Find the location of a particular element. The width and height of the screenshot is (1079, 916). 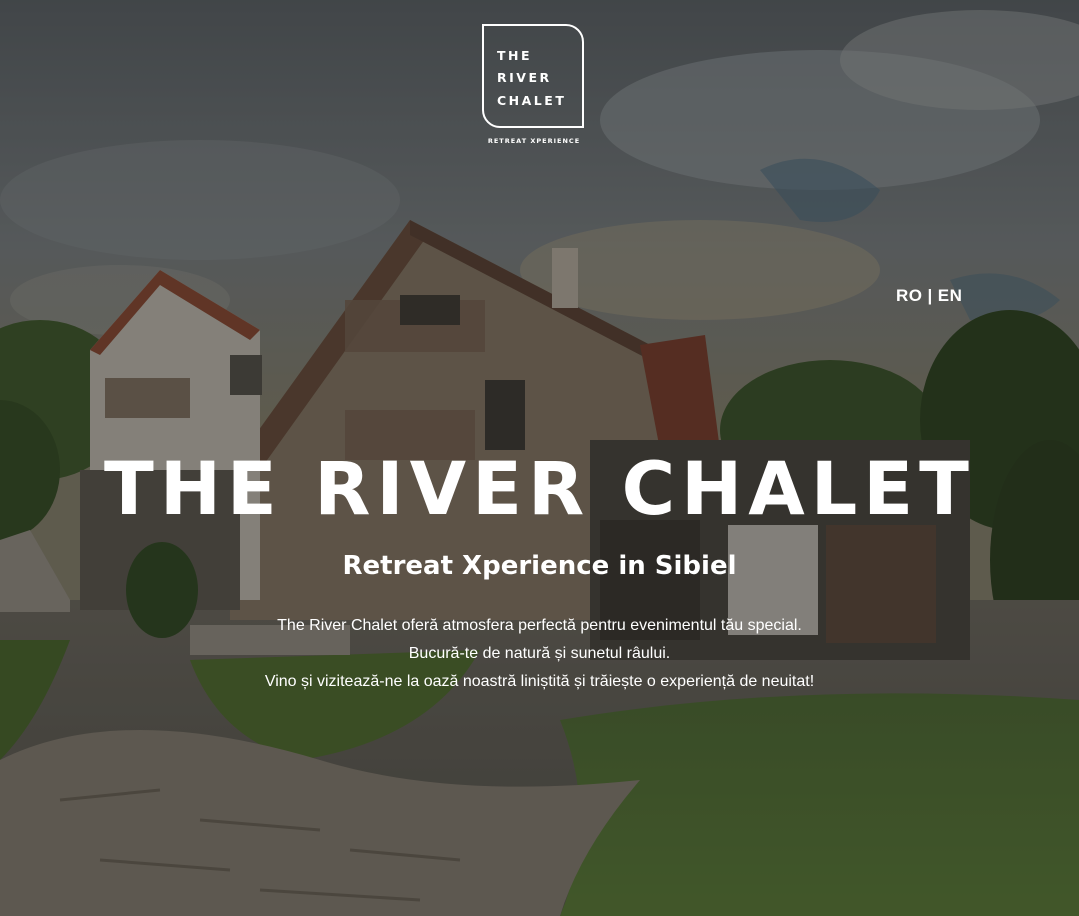

hero-description-line-2: Bucură-te de natură și sunetul râului. is located at coordinates (539, 653).